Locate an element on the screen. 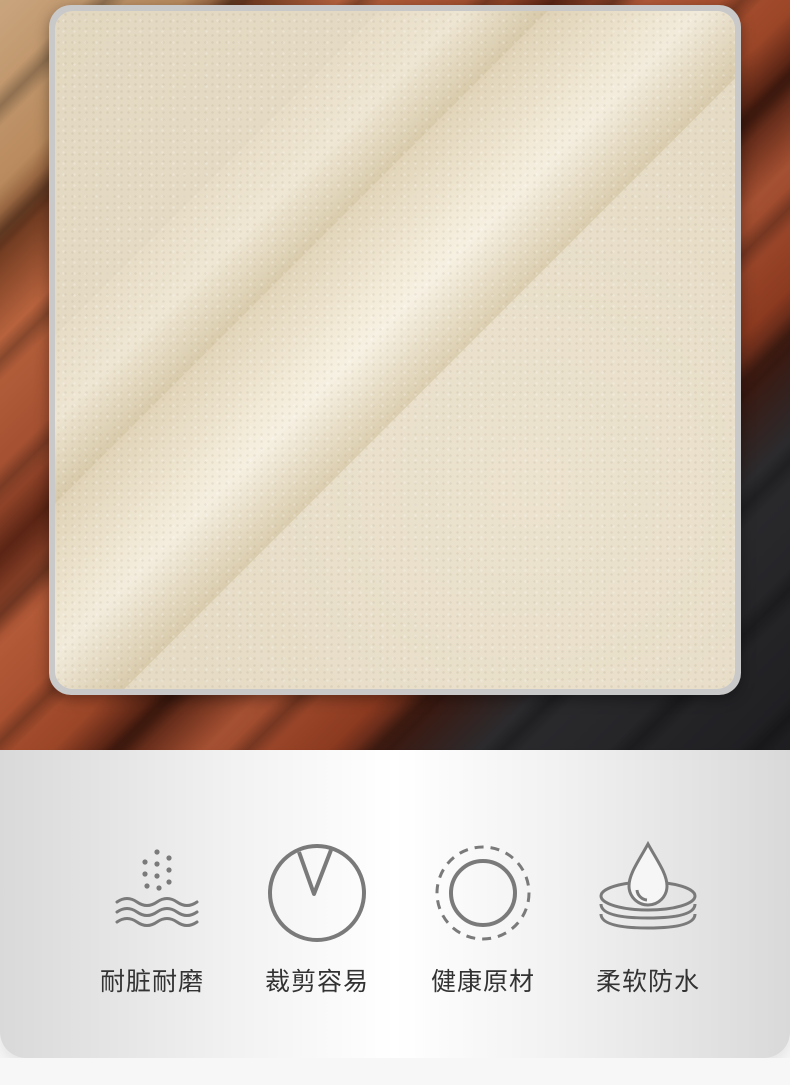 The width and height of the screenshot is (790, 1085). feature-list: 耐脏耐磨 裁剪容易 健康原材 柔软防水 is located at coordinates (395, 918).